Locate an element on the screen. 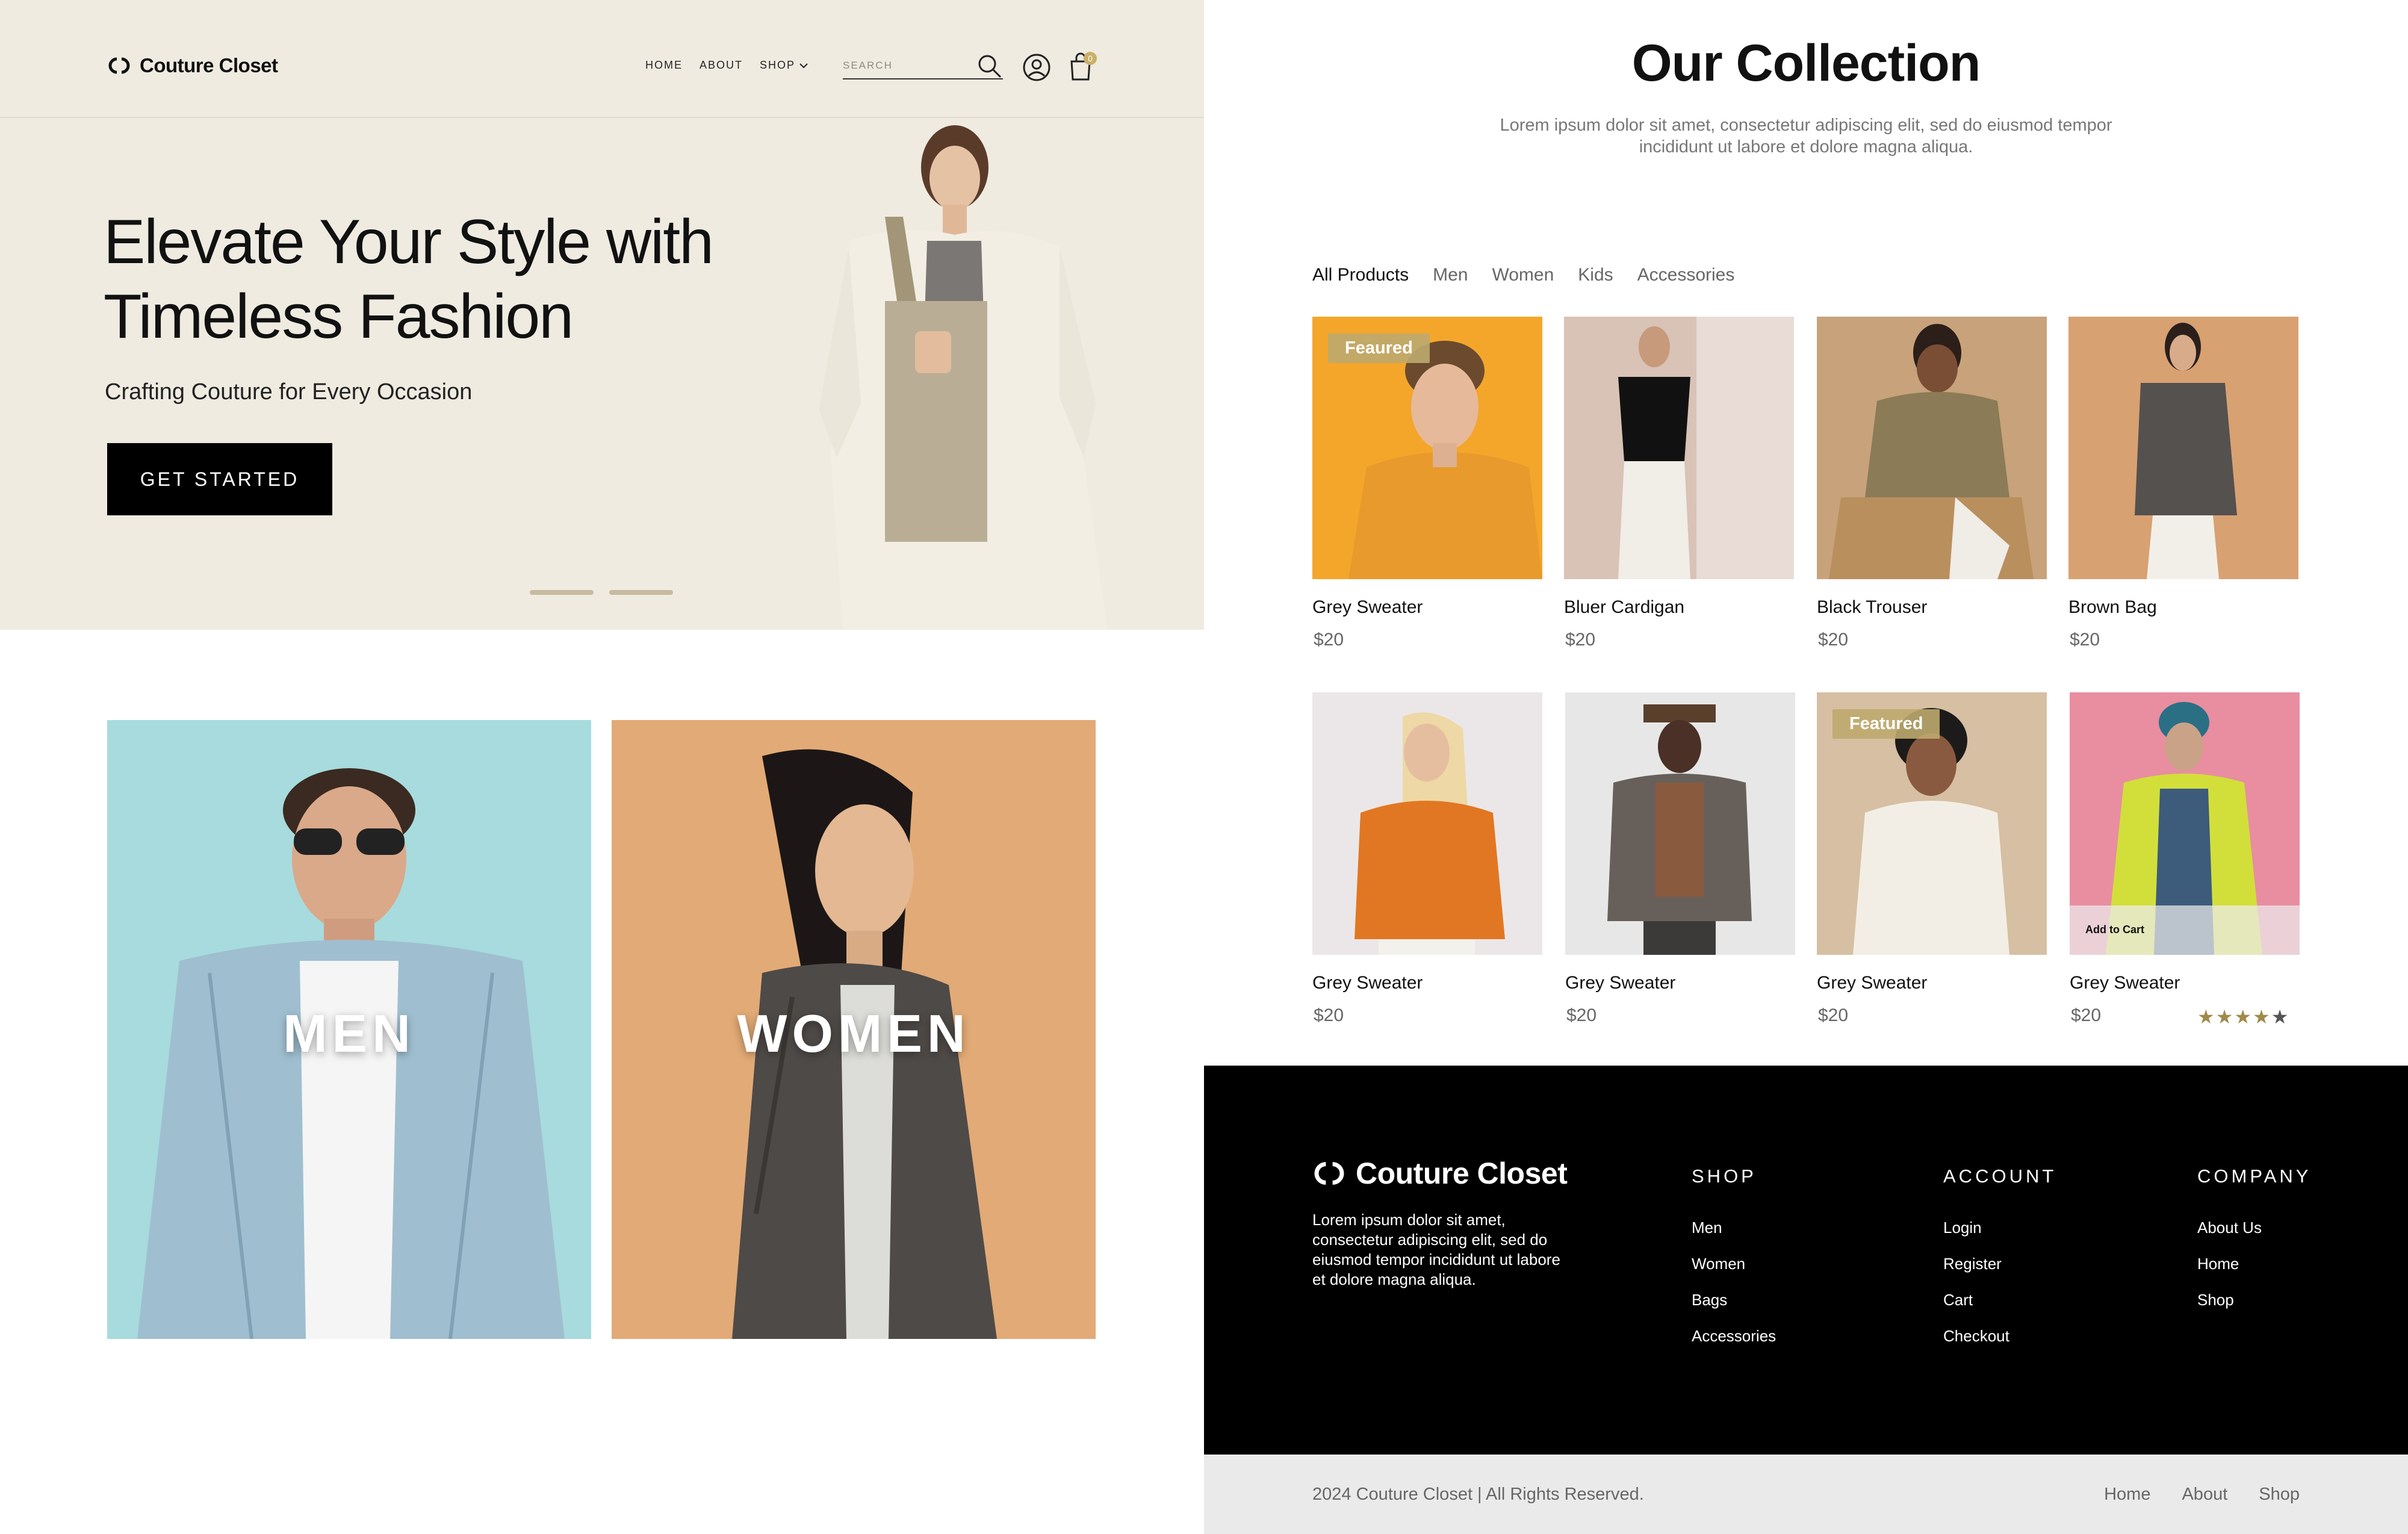  filter-women: Women is located at coordinates (1523, 275).